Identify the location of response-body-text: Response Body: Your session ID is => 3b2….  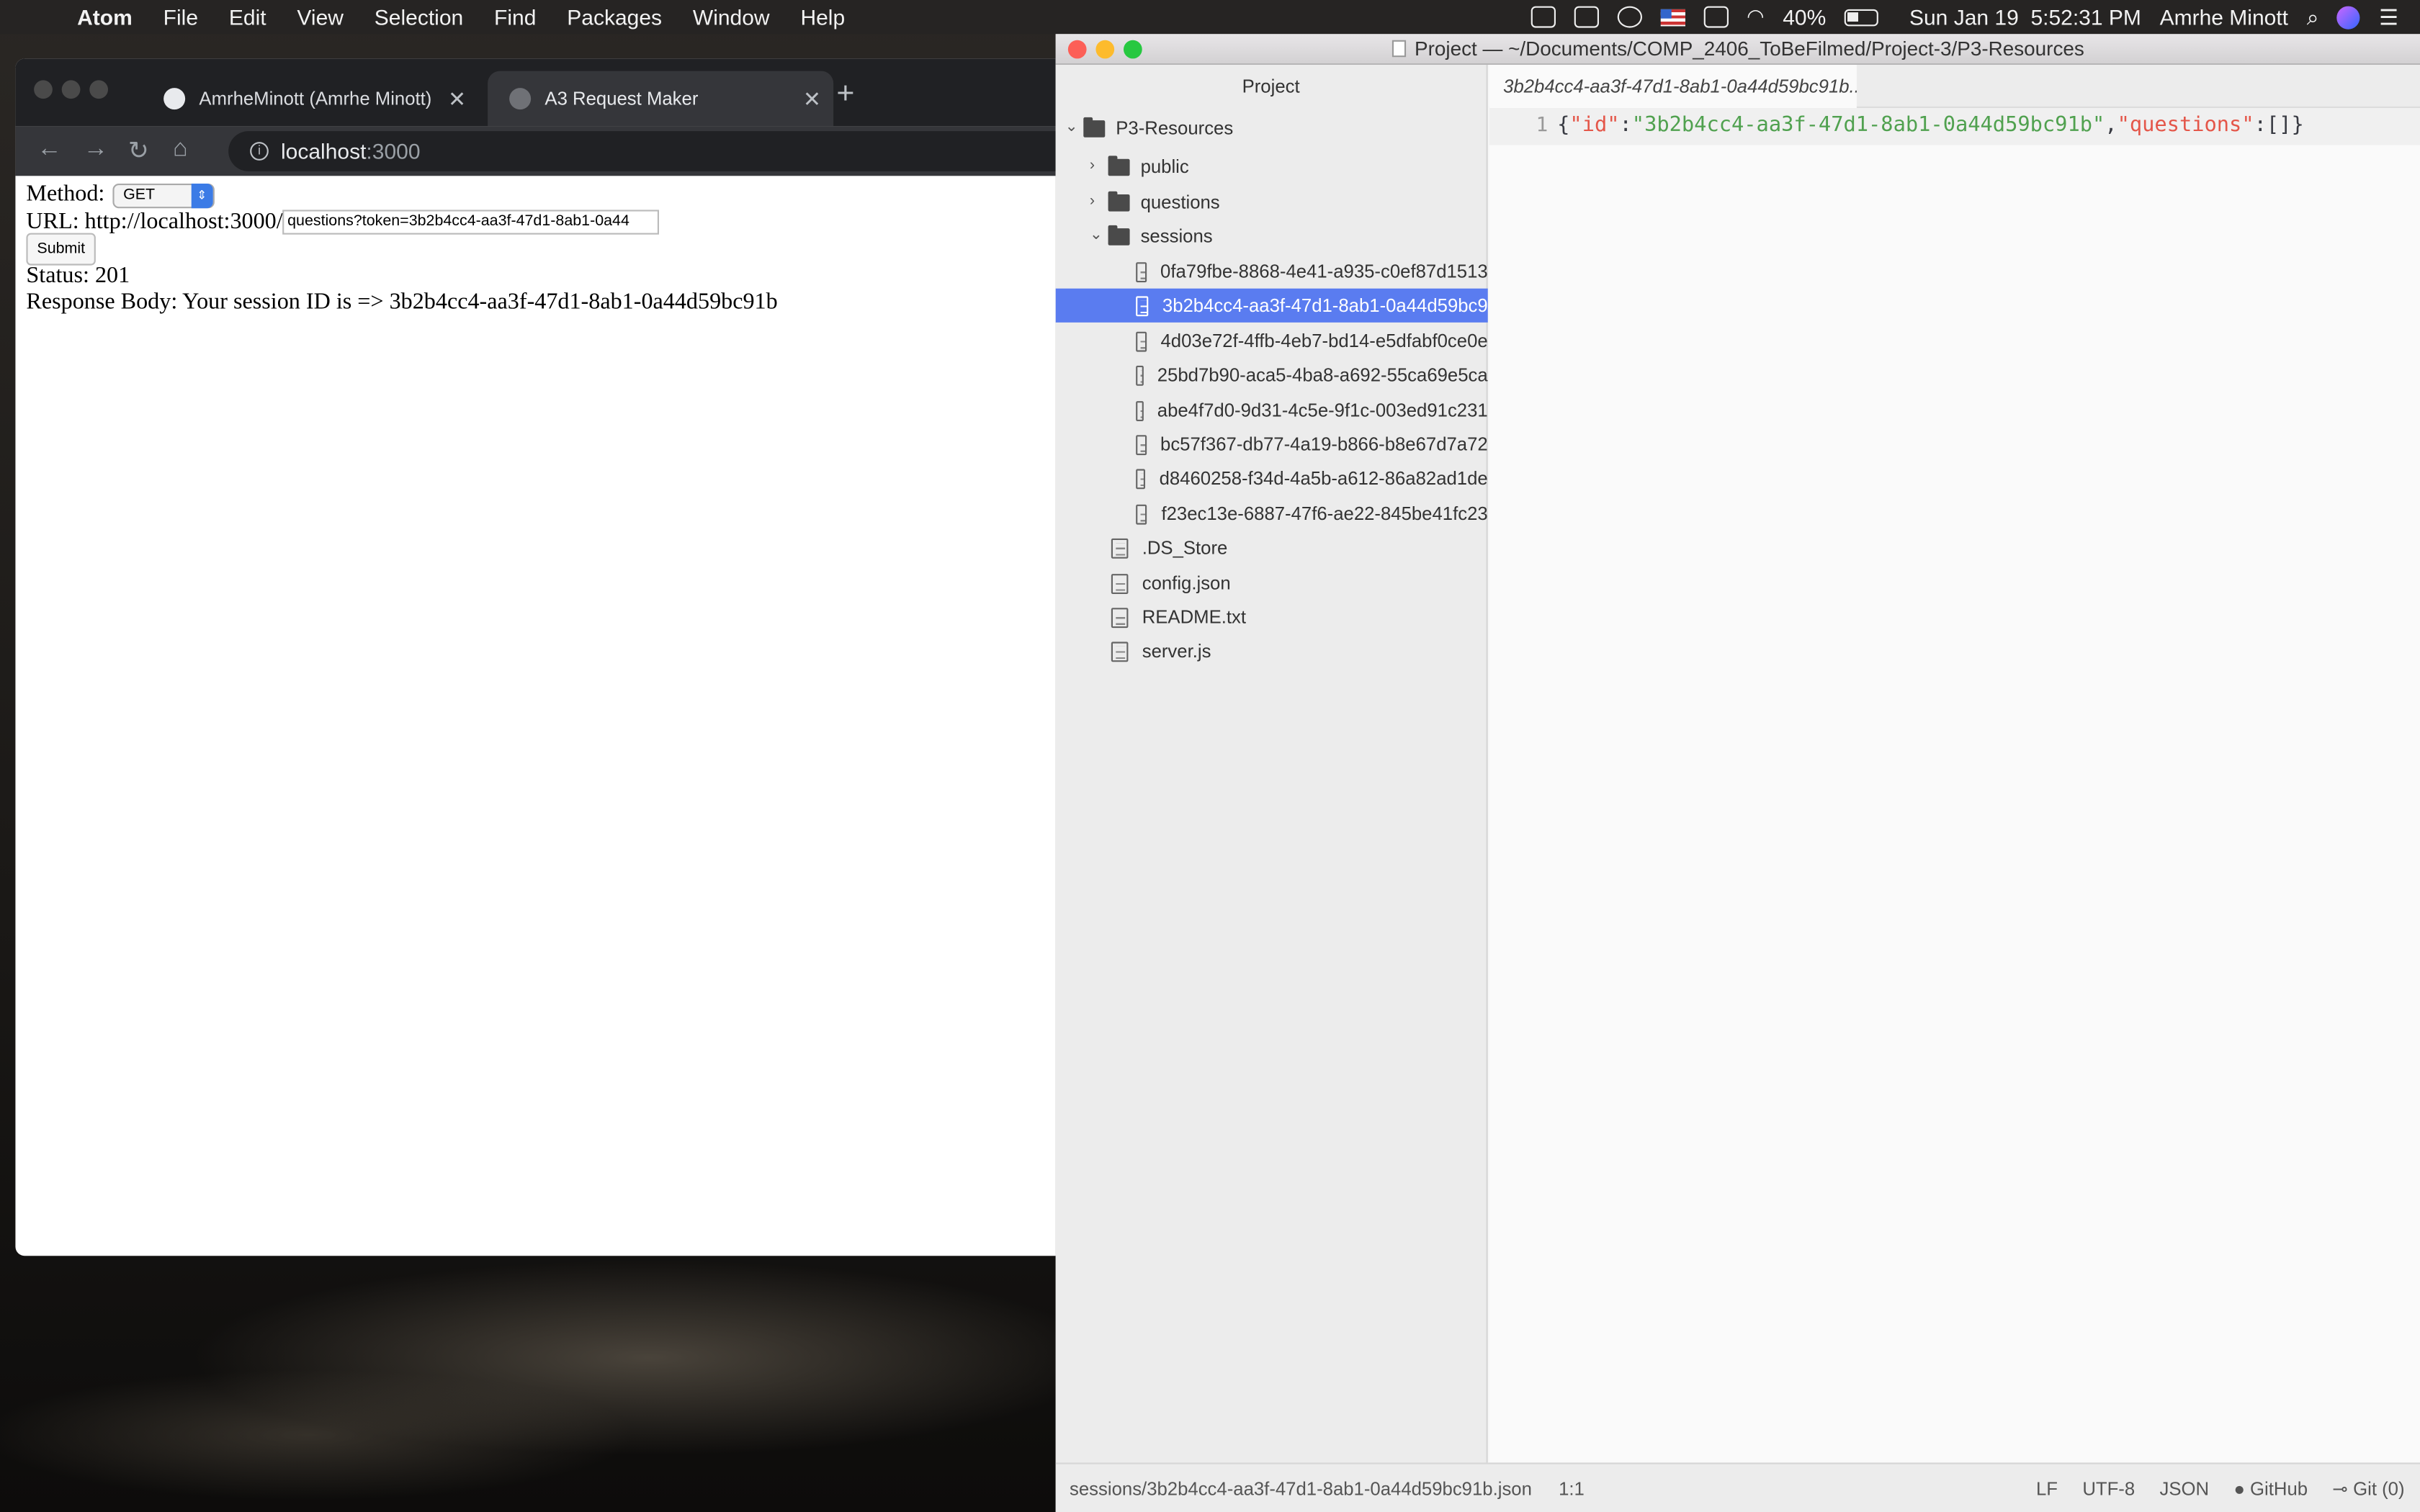
(402, 302).